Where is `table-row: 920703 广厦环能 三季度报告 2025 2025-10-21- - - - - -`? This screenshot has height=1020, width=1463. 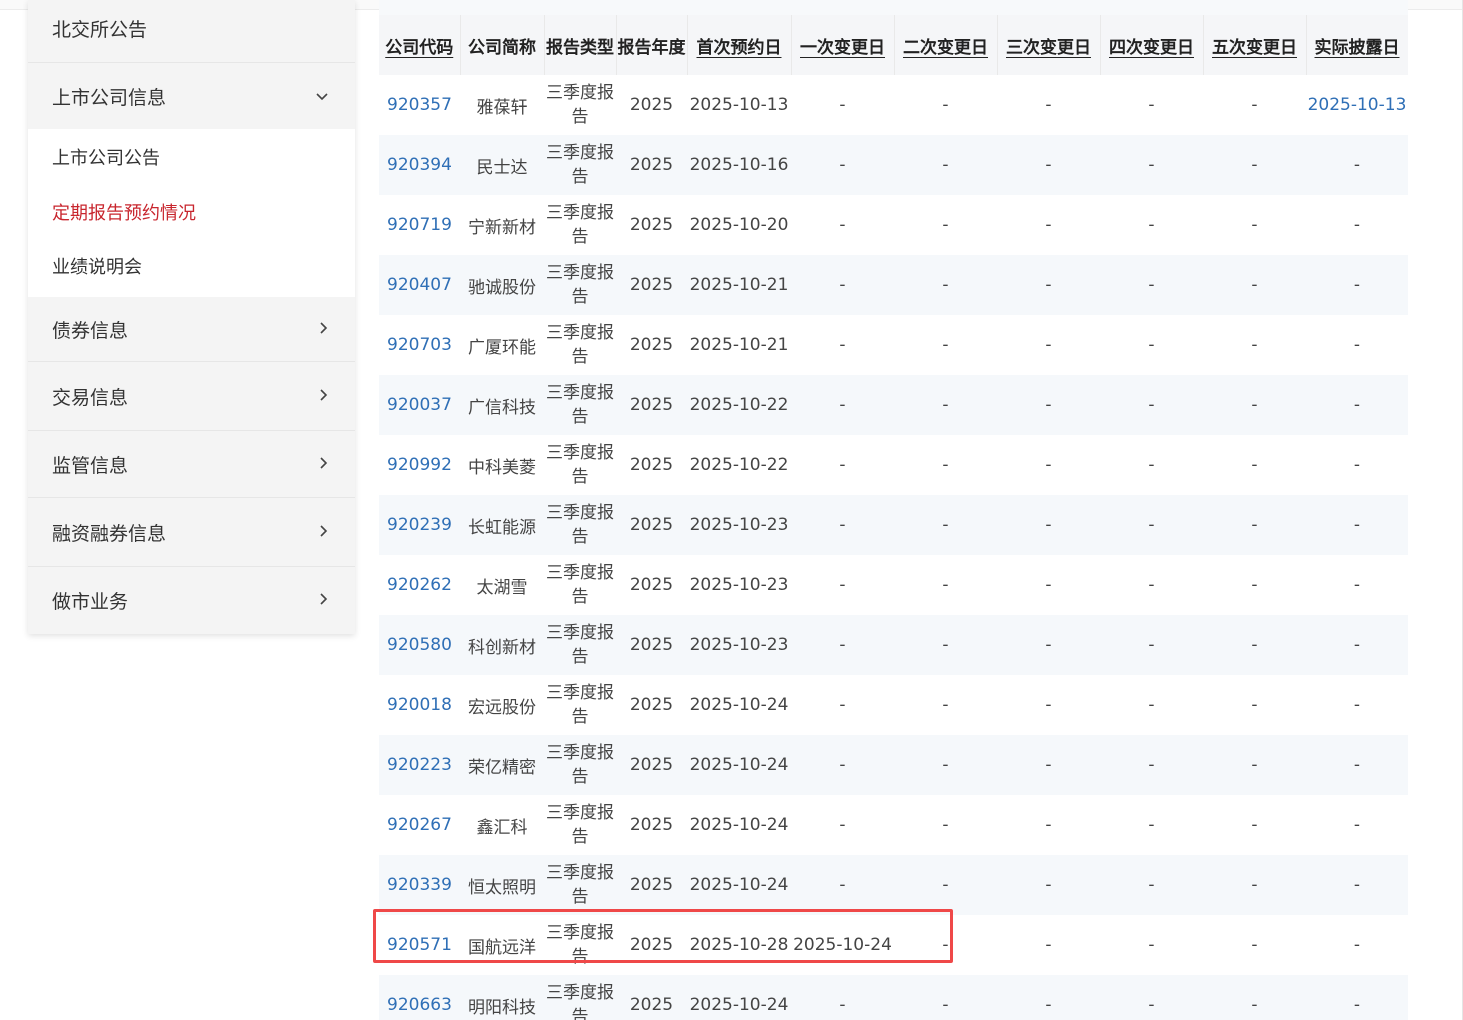
table-row: 920703 广厦环能 三季度报告 2025 2025-10-21- - - - - - is located at coordinates (893, 345).